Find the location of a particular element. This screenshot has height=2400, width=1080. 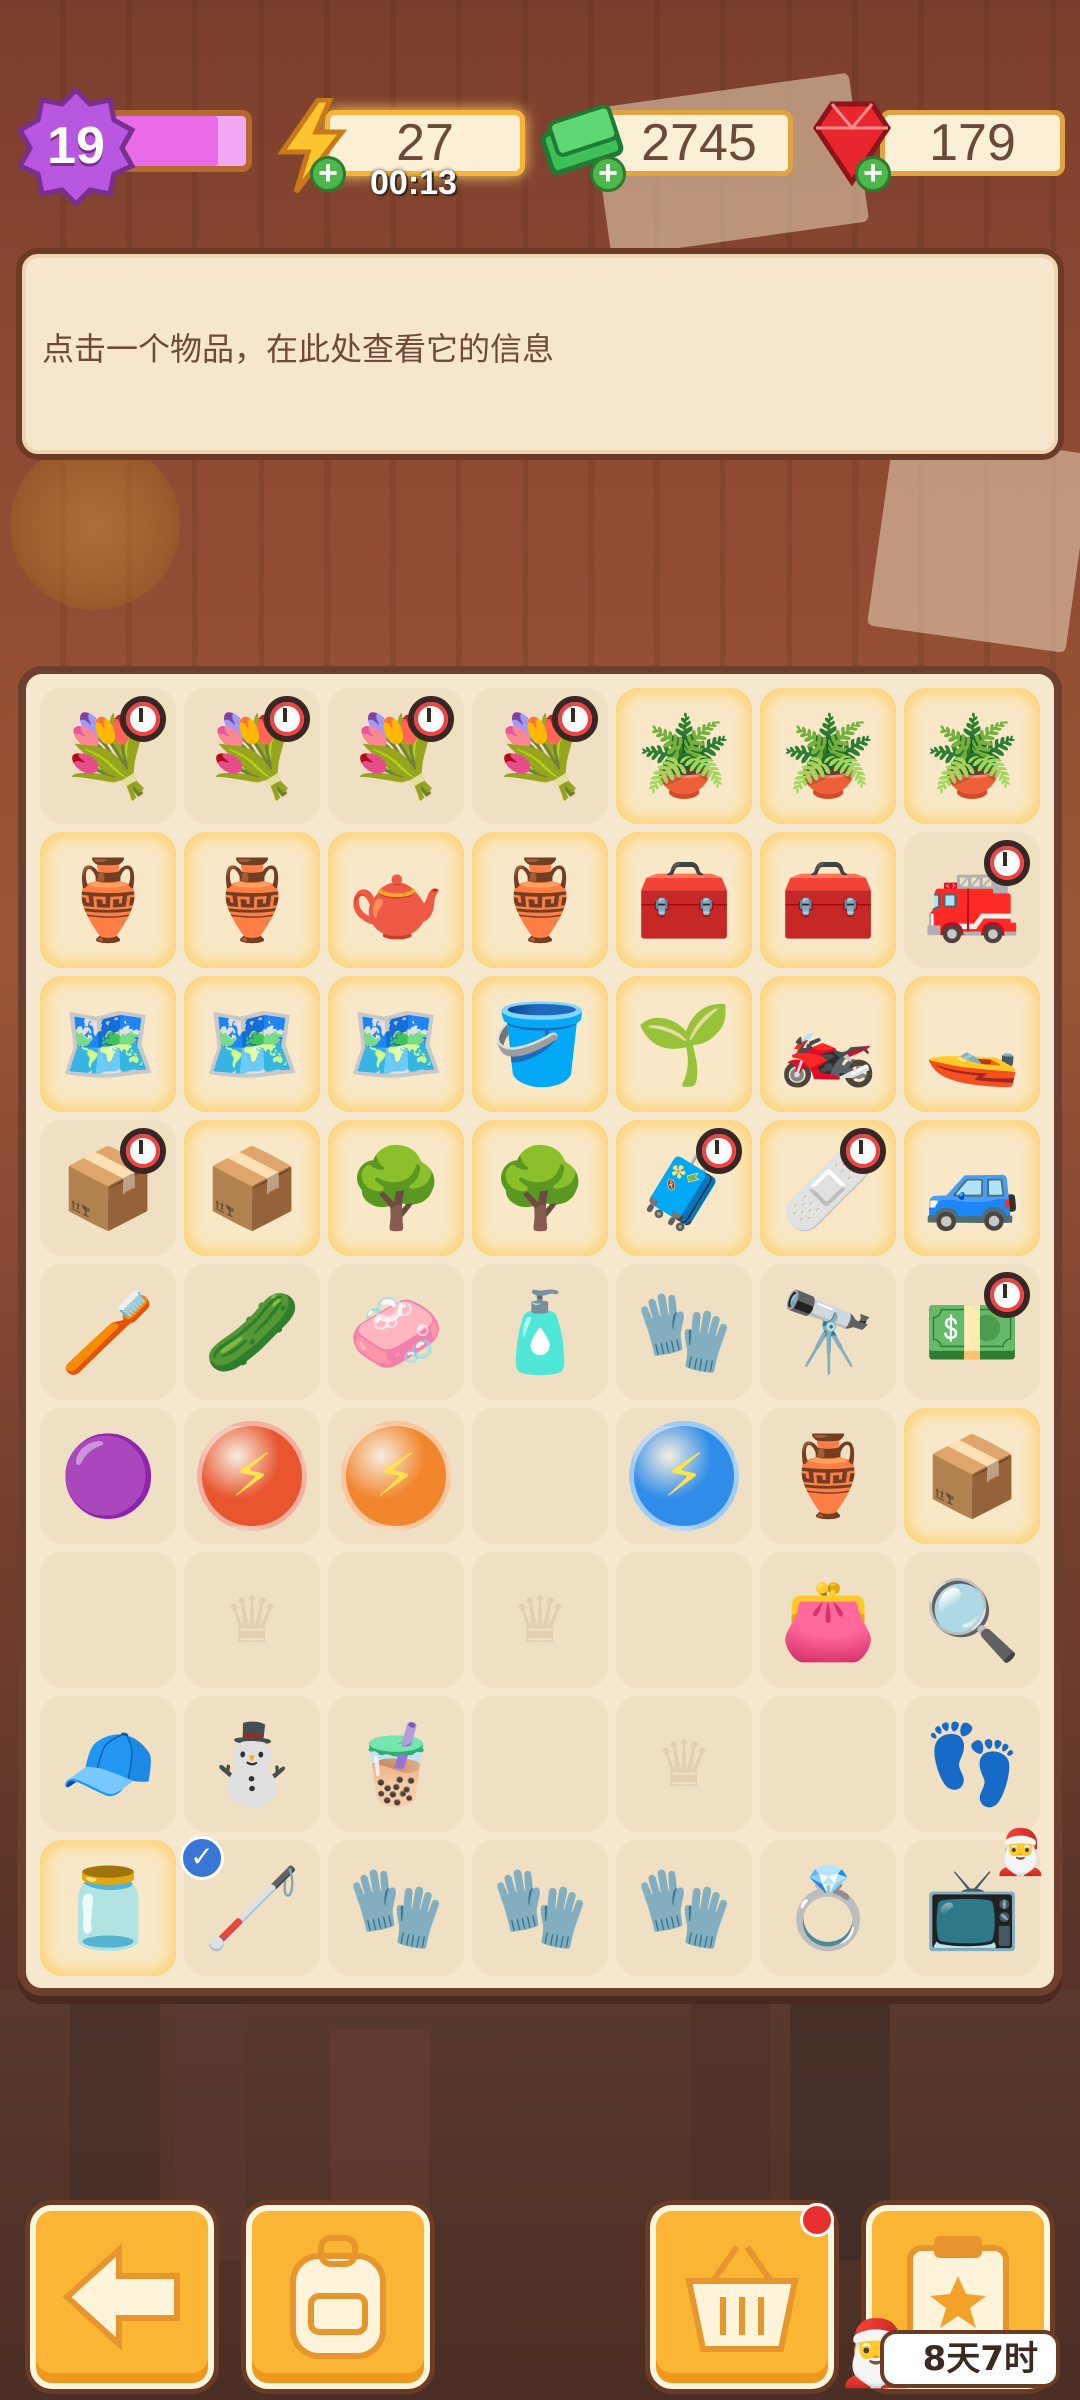

level-badge: 19 is located at coordinates (76, 146).